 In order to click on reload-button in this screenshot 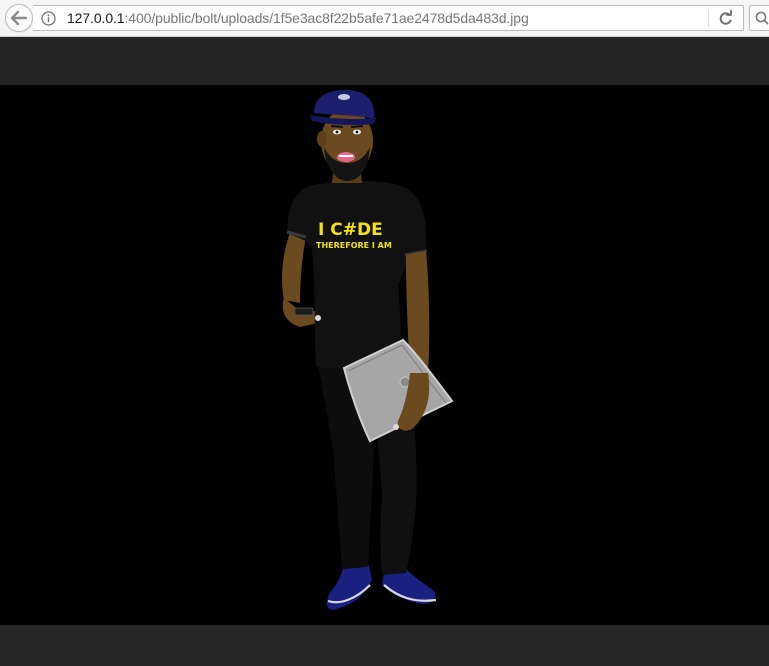, I will do `click(726, 18)`.